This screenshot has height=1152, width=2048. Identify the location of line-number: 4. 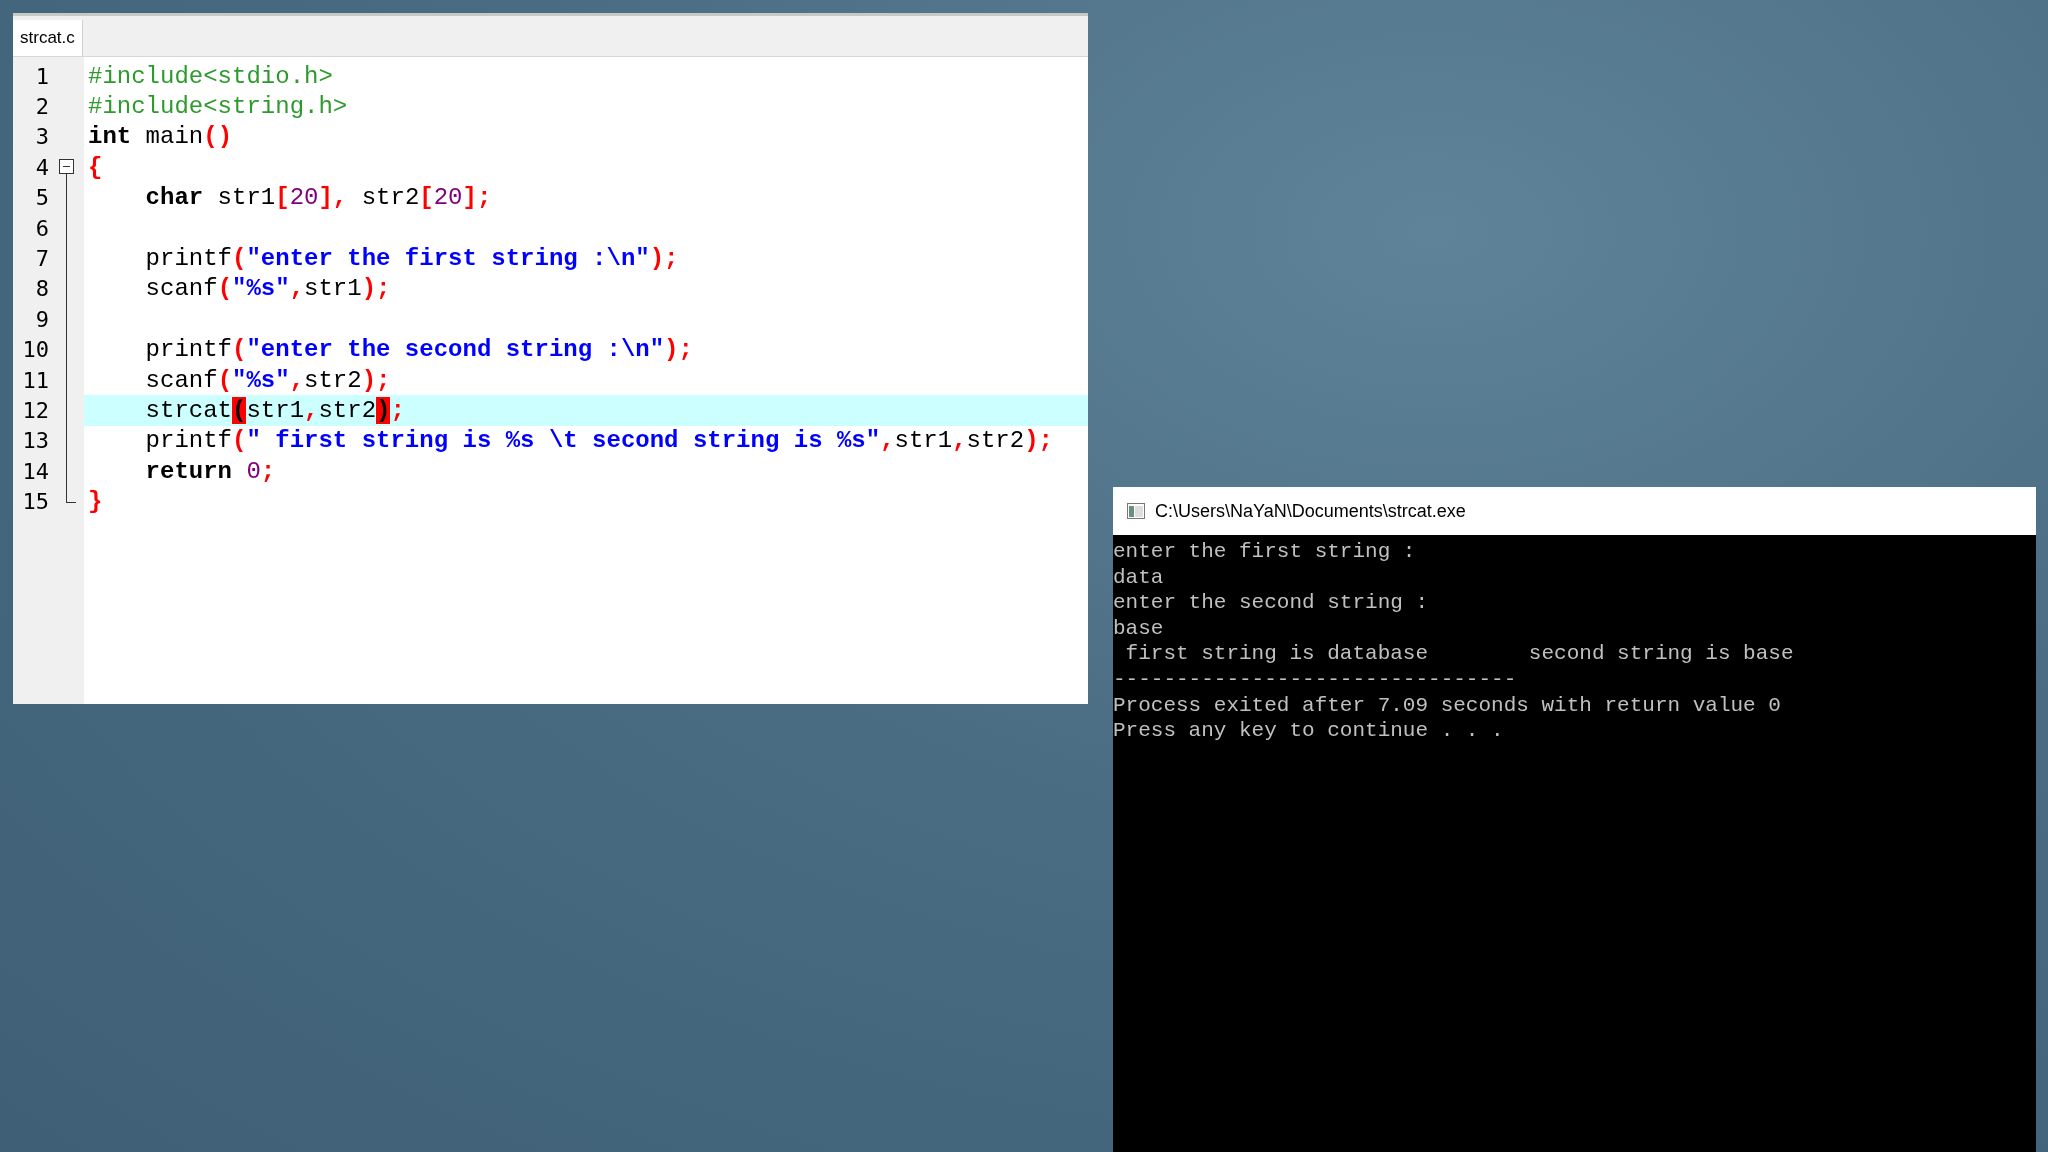
(41, 167).